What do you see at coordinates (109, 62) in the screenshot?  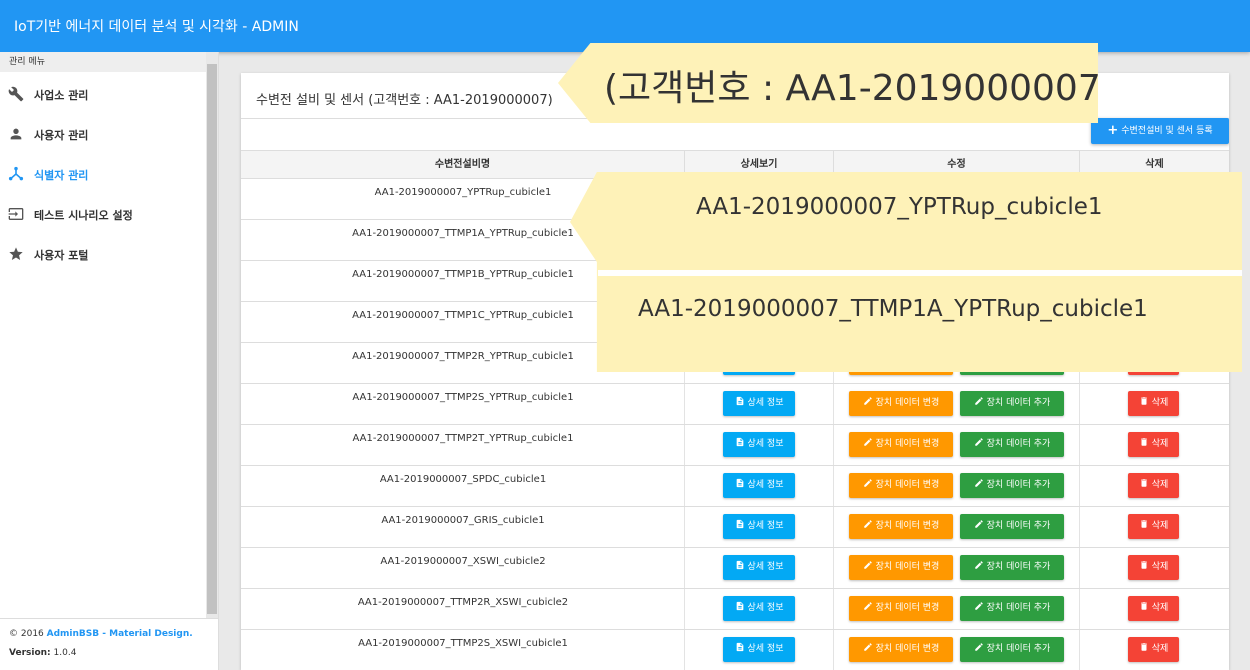 I see `menu-header: 관리 메뉴` at bounding box center [109, 62].